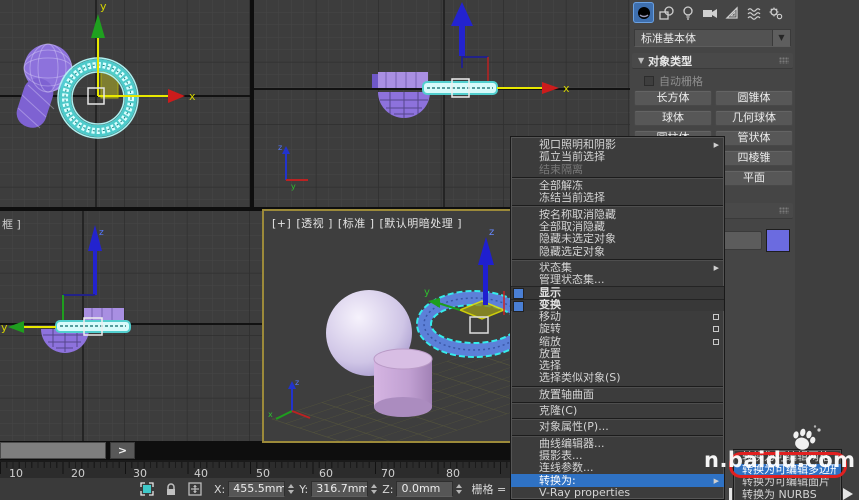  What do you see at coordinates (373, 489) in the screenshot?
I see `y-spinner` at bounding box center [373, 489].